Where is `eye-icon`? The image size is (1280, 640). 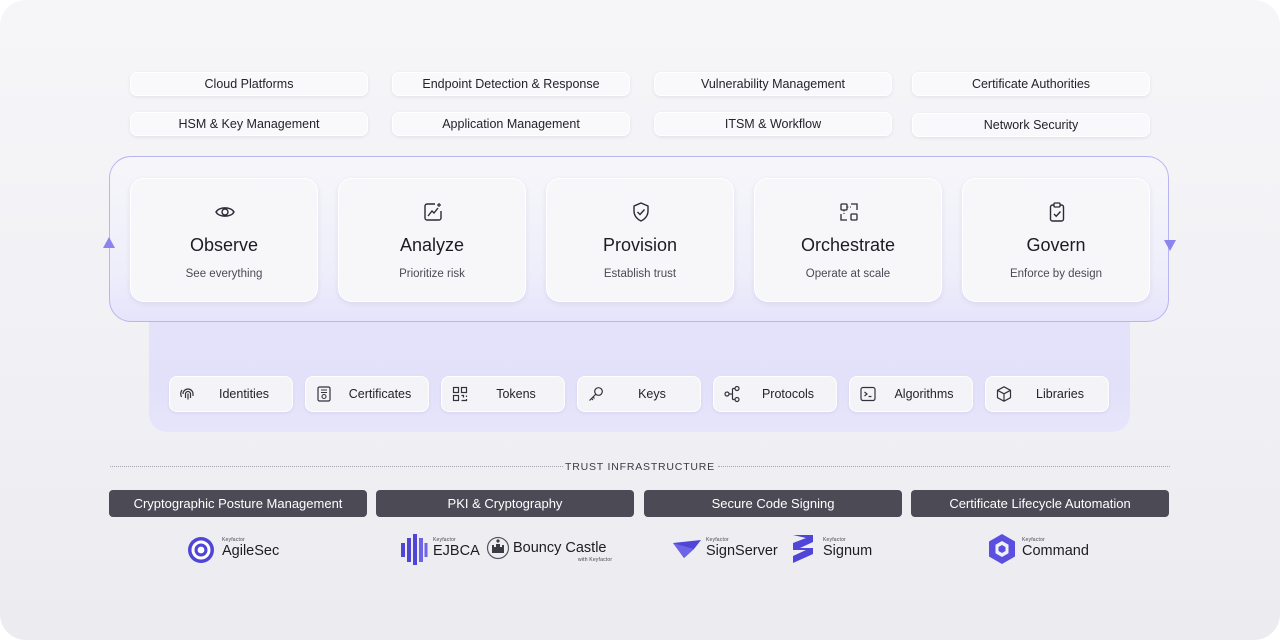 eye-icon is located at coordinates (225, 212).